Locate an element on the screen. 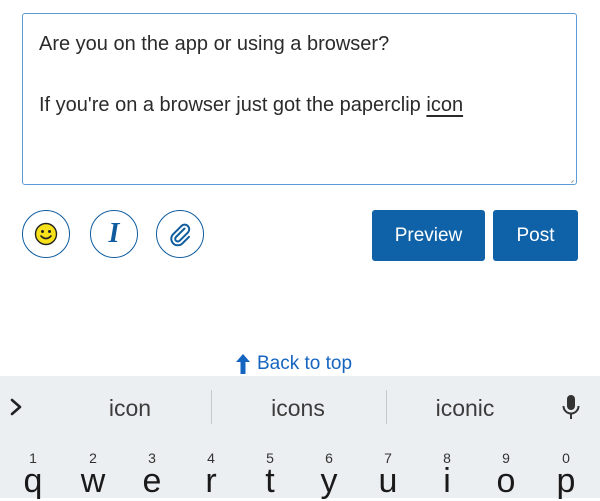 Image resolution: width=600 pixels, height=501 pixels. key-letter: p is located at coordinates (566, 481).